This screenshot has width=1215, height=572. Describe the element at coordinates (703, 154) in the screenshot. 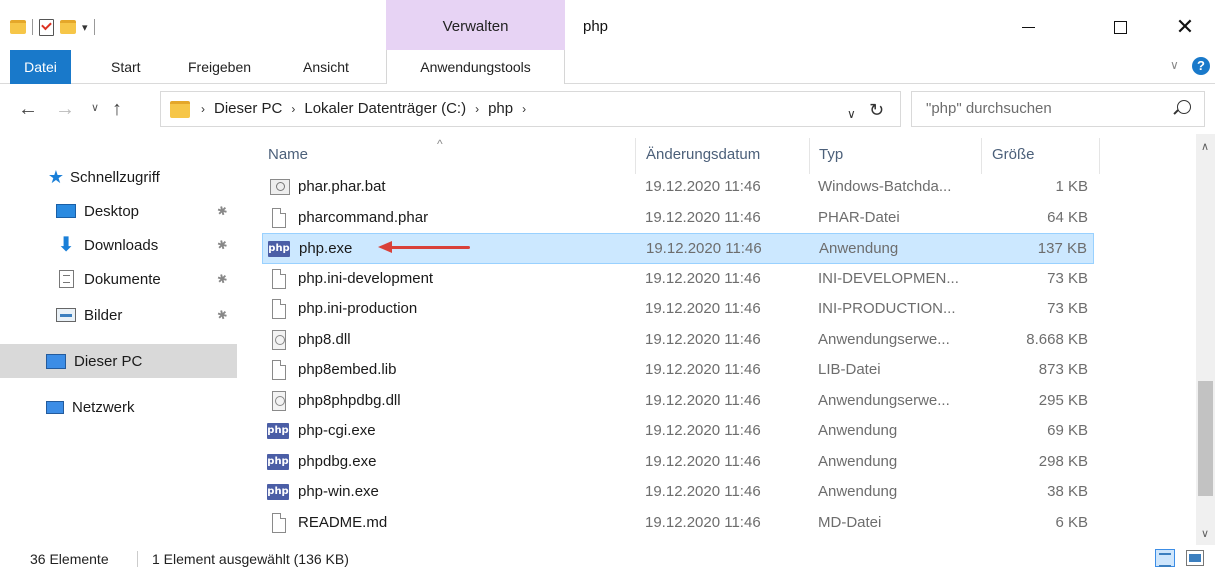

I see `column-date: Änderungsdatum` at that location.